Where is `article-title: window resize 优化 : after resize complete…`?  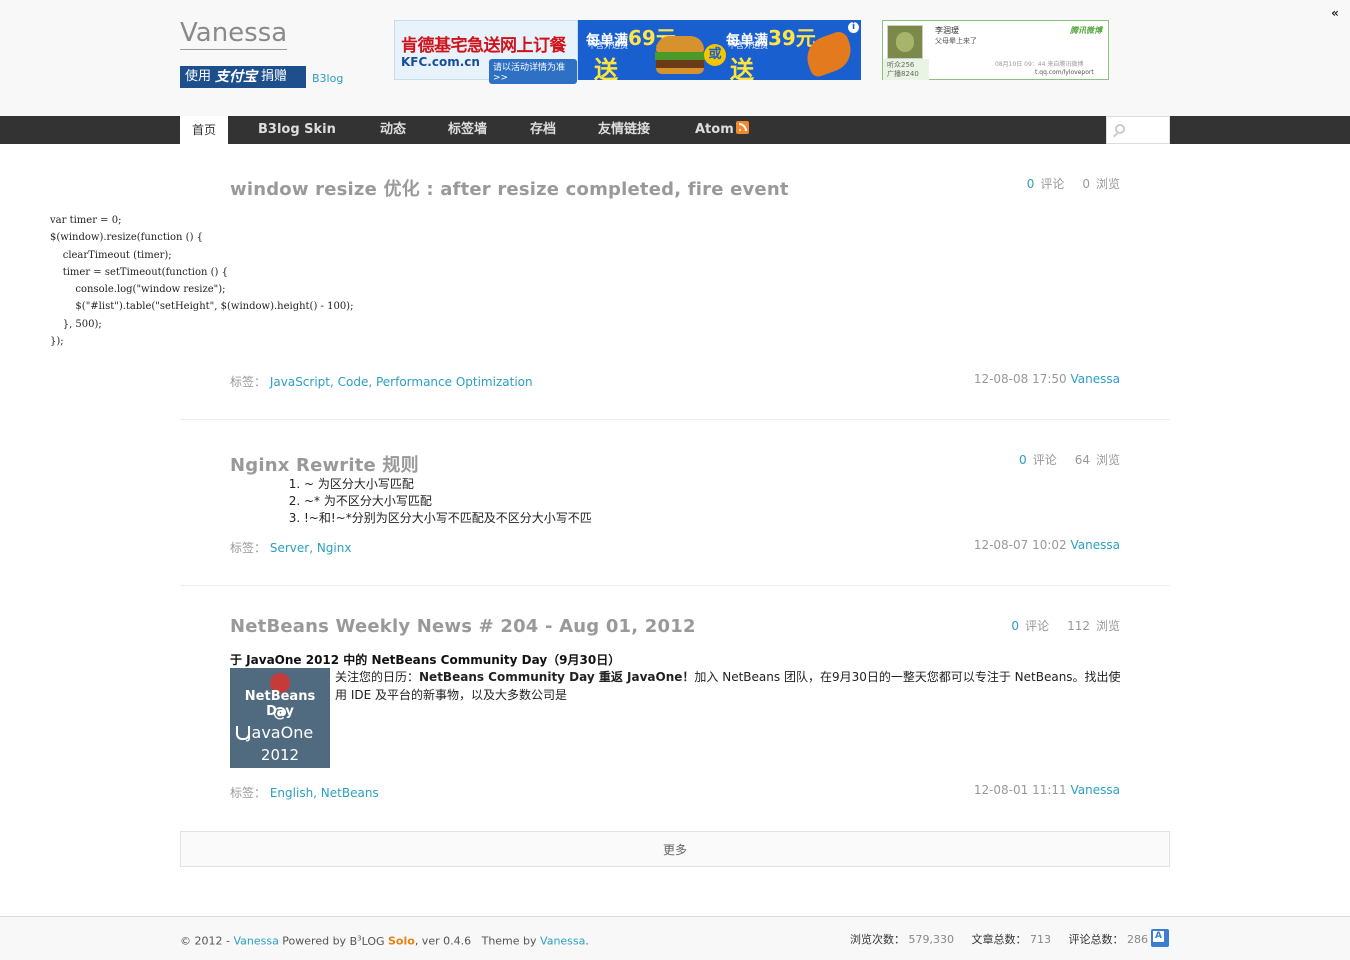
article-title: window resize 优化 : after resize complete… is located at coordinates (509, 188).